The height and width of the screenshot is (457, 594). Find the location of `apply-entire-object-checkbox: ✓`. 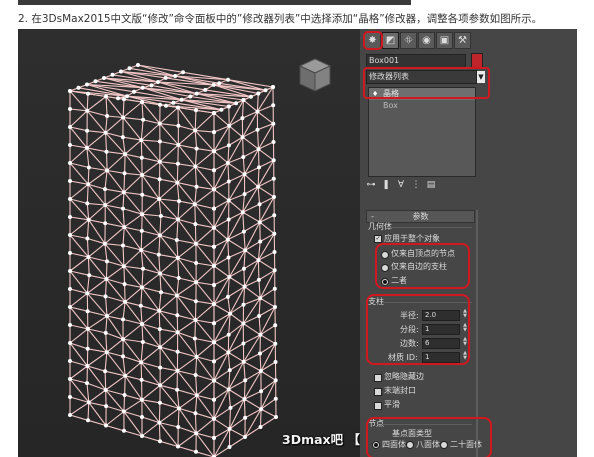

apply-entire-object-checkbox: ✓ is located at coordinates (378, 239).